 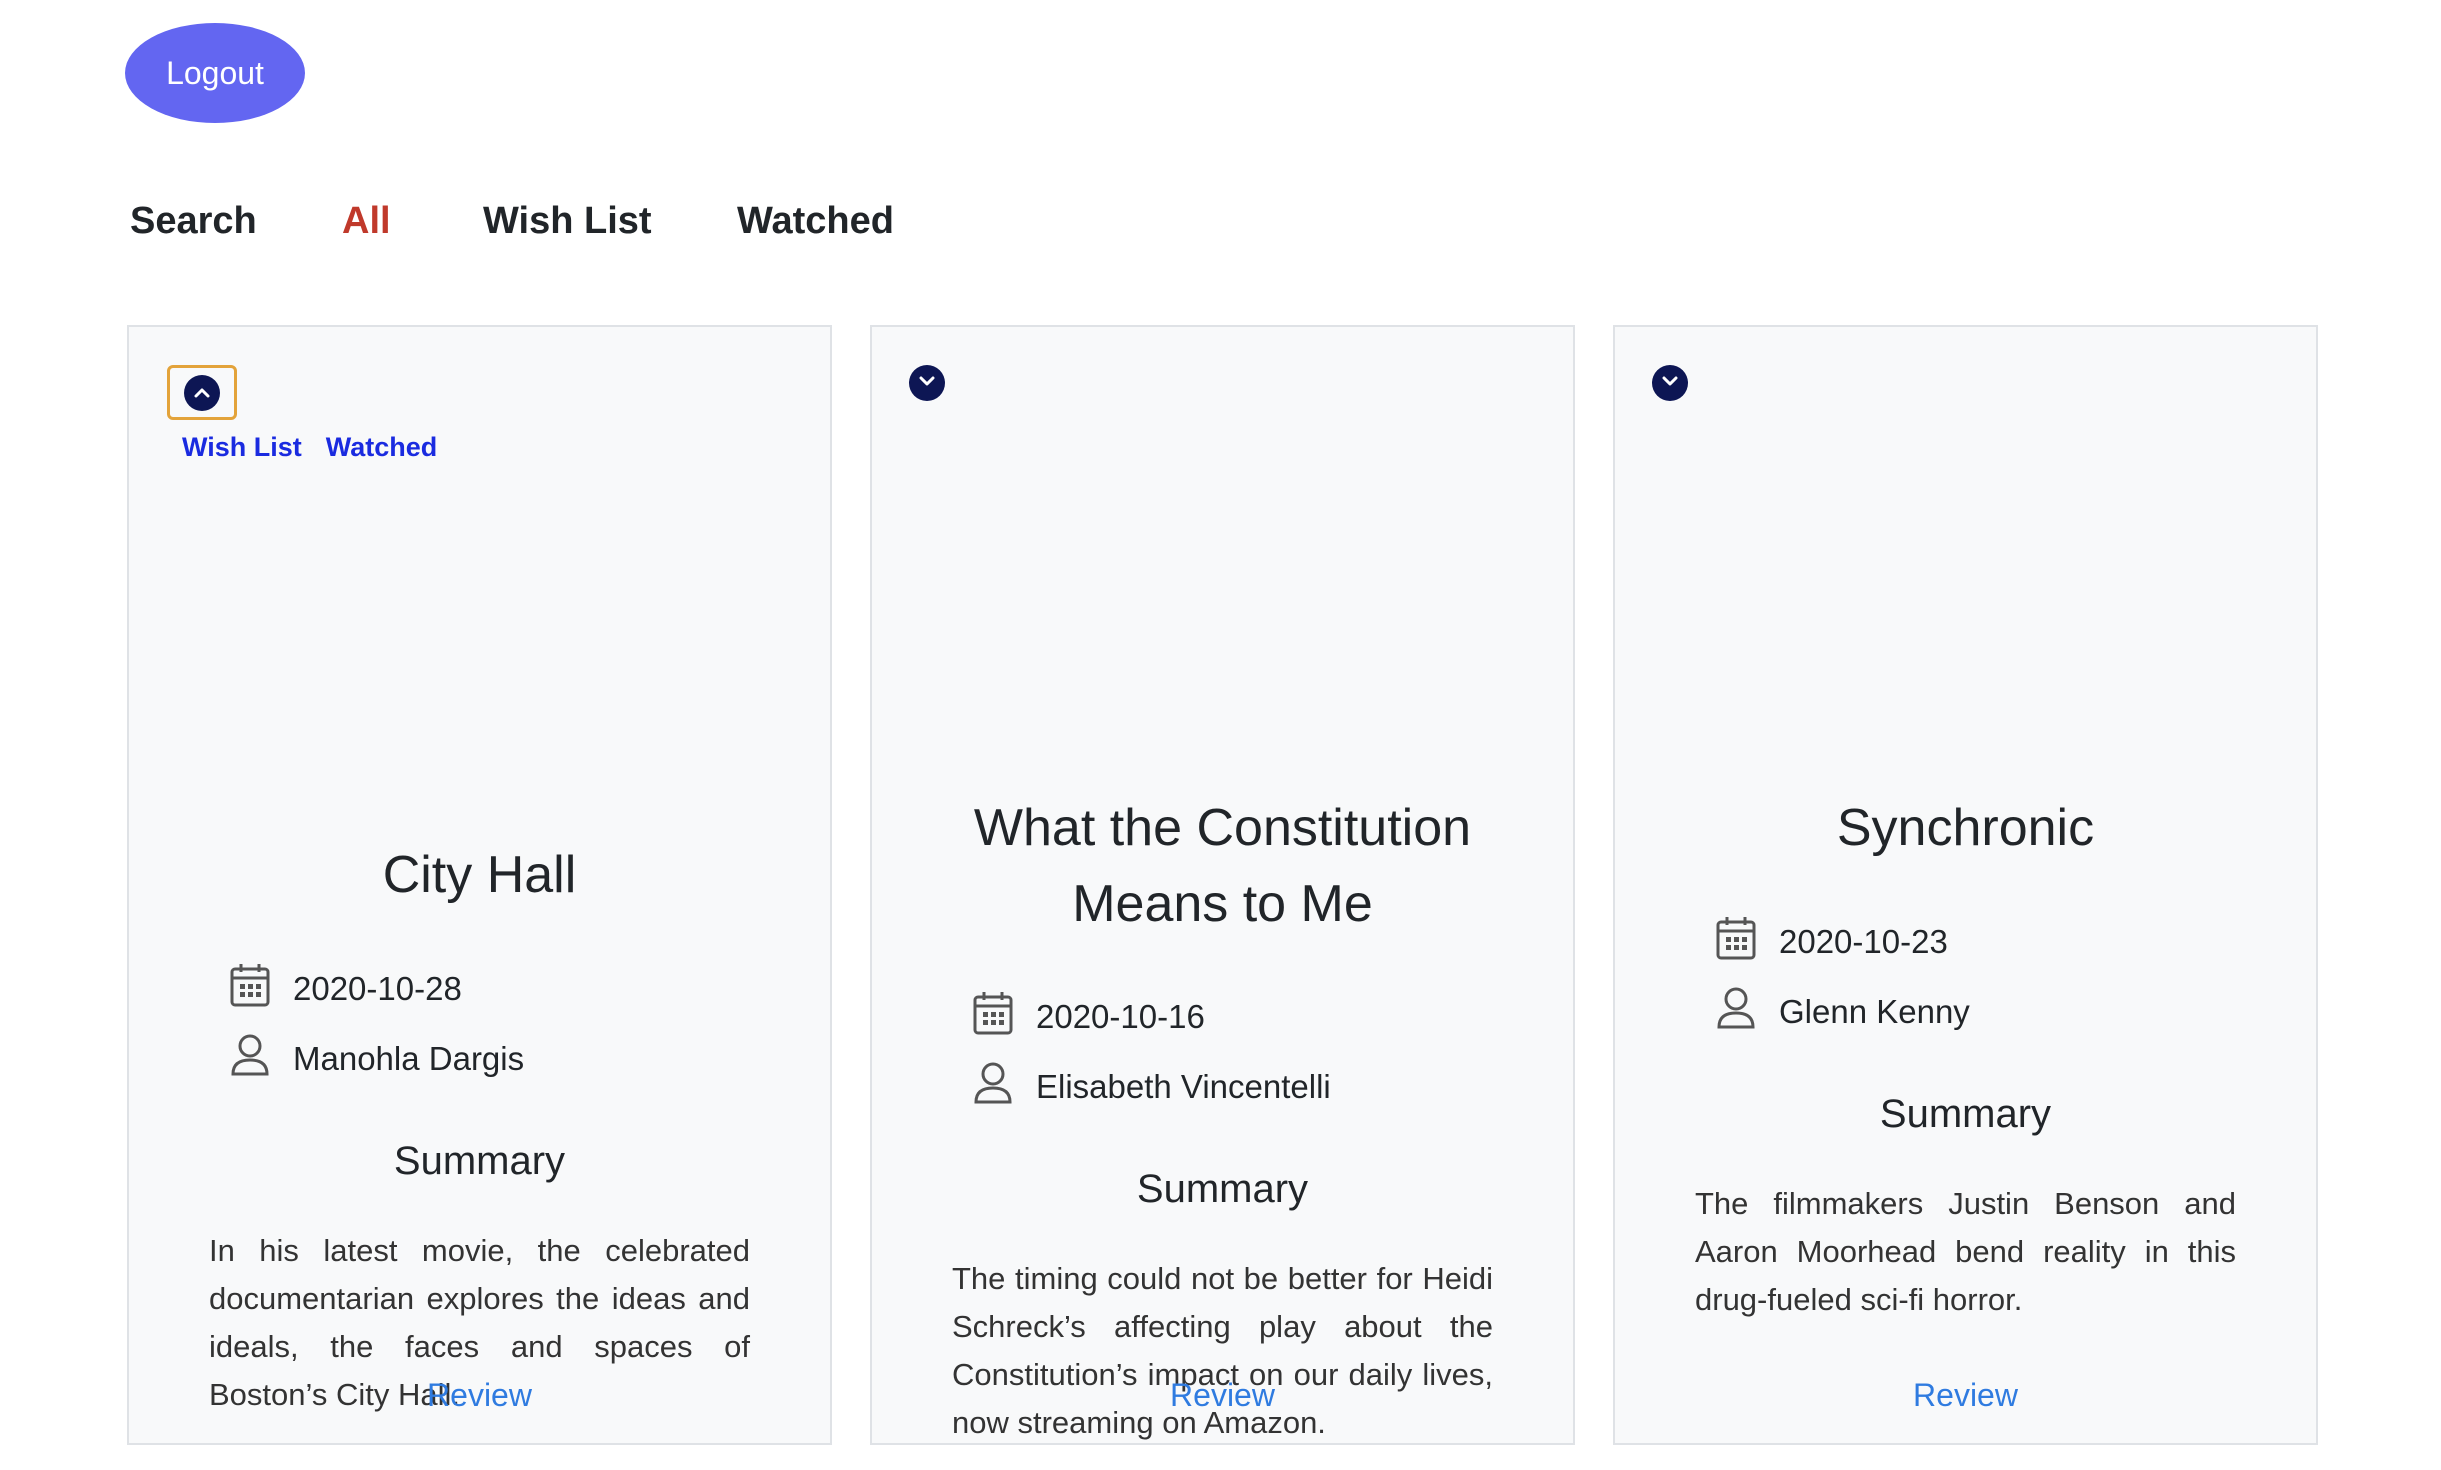 I want to click on date-text: 2020-10-16, so click(x=1120, y=1016).